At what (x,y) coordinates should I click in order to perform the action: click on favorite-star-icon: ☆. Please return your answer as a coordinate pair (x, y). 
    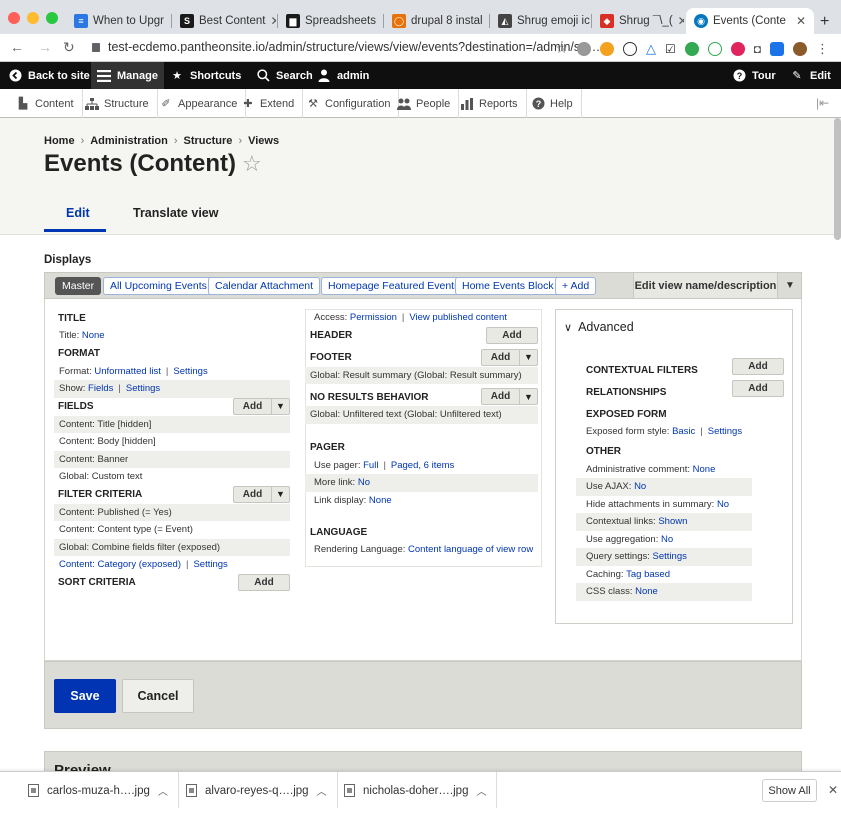
    Looking at the image, I should click on (252, 163).